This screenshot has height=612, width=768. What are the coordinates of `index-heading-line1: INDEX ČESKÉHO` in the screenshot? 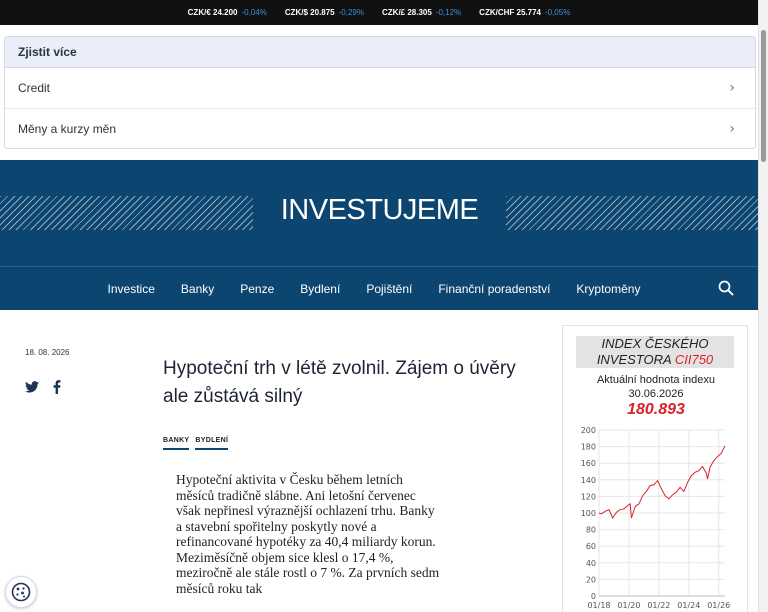 It's located at (655, 343).